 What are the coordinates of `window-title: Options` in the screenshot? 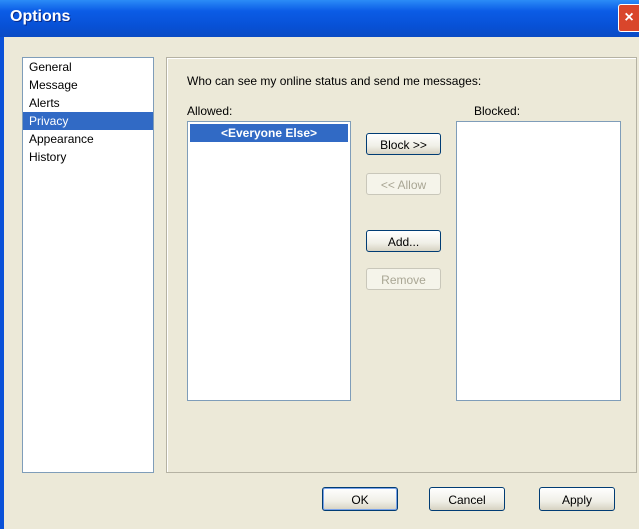 It's located at (40, 16).